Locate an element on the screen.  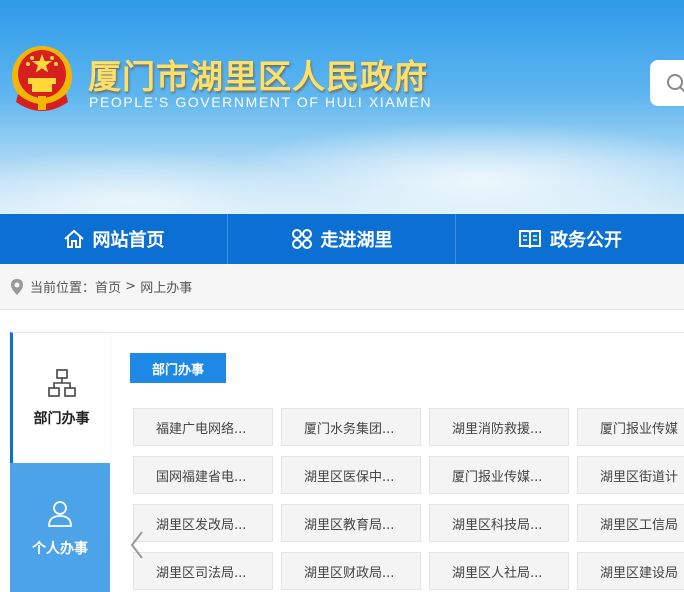
main-nav: 网站首页 走进湖里 政务公开 is located at coordinates (342, 239).